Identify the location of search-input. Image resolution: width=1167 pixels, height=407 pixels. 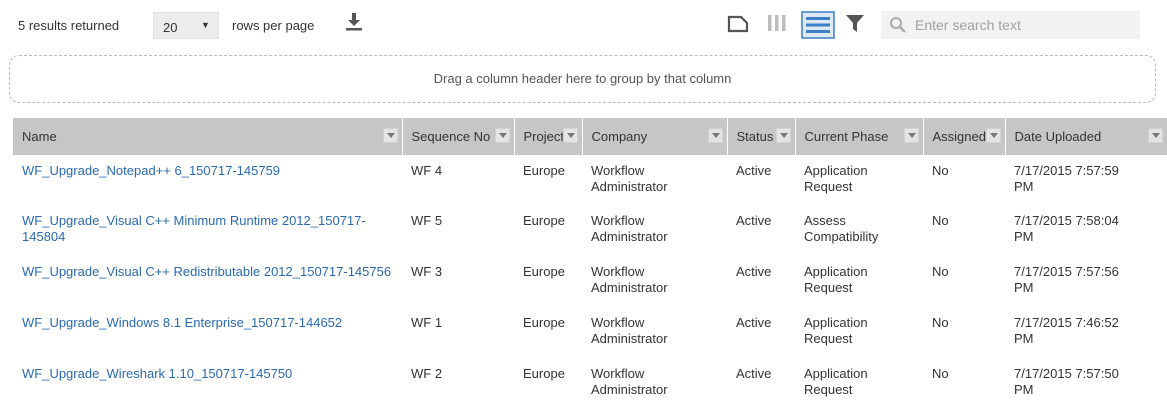
(1022, 25).